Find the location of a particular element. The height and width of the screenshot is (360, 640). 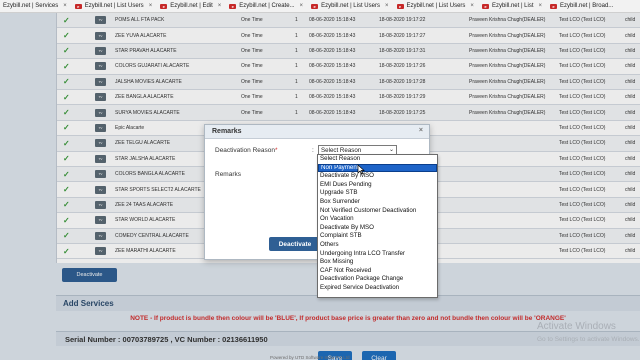

mouse-cursor-icon is located at coordinates (361, 169).